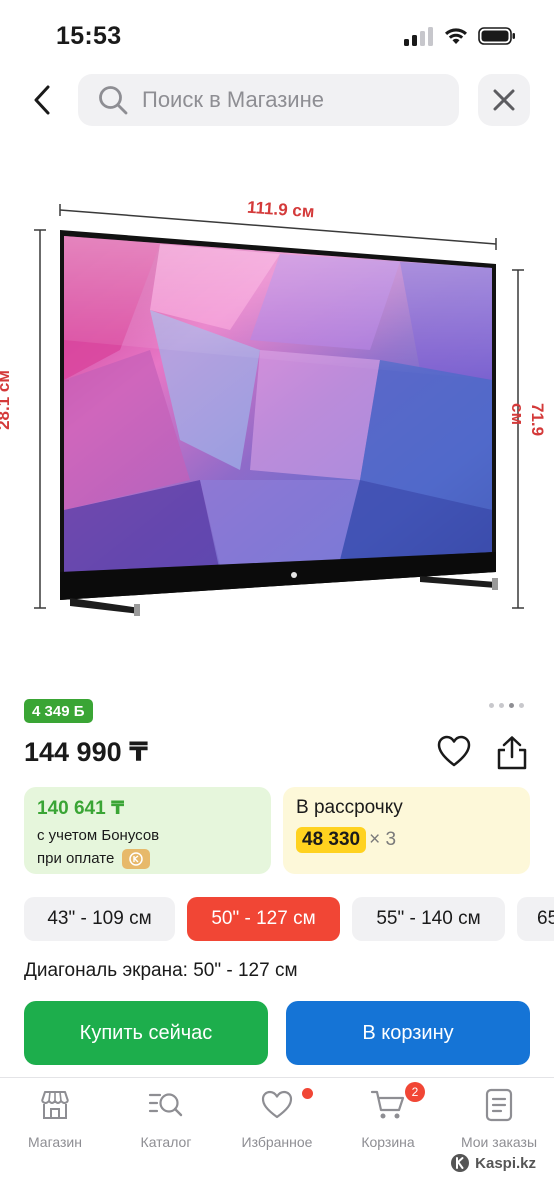  Describe the element at coordinates (277, 33) in the screenshot. I see `status-bar: 15:53` at that location.